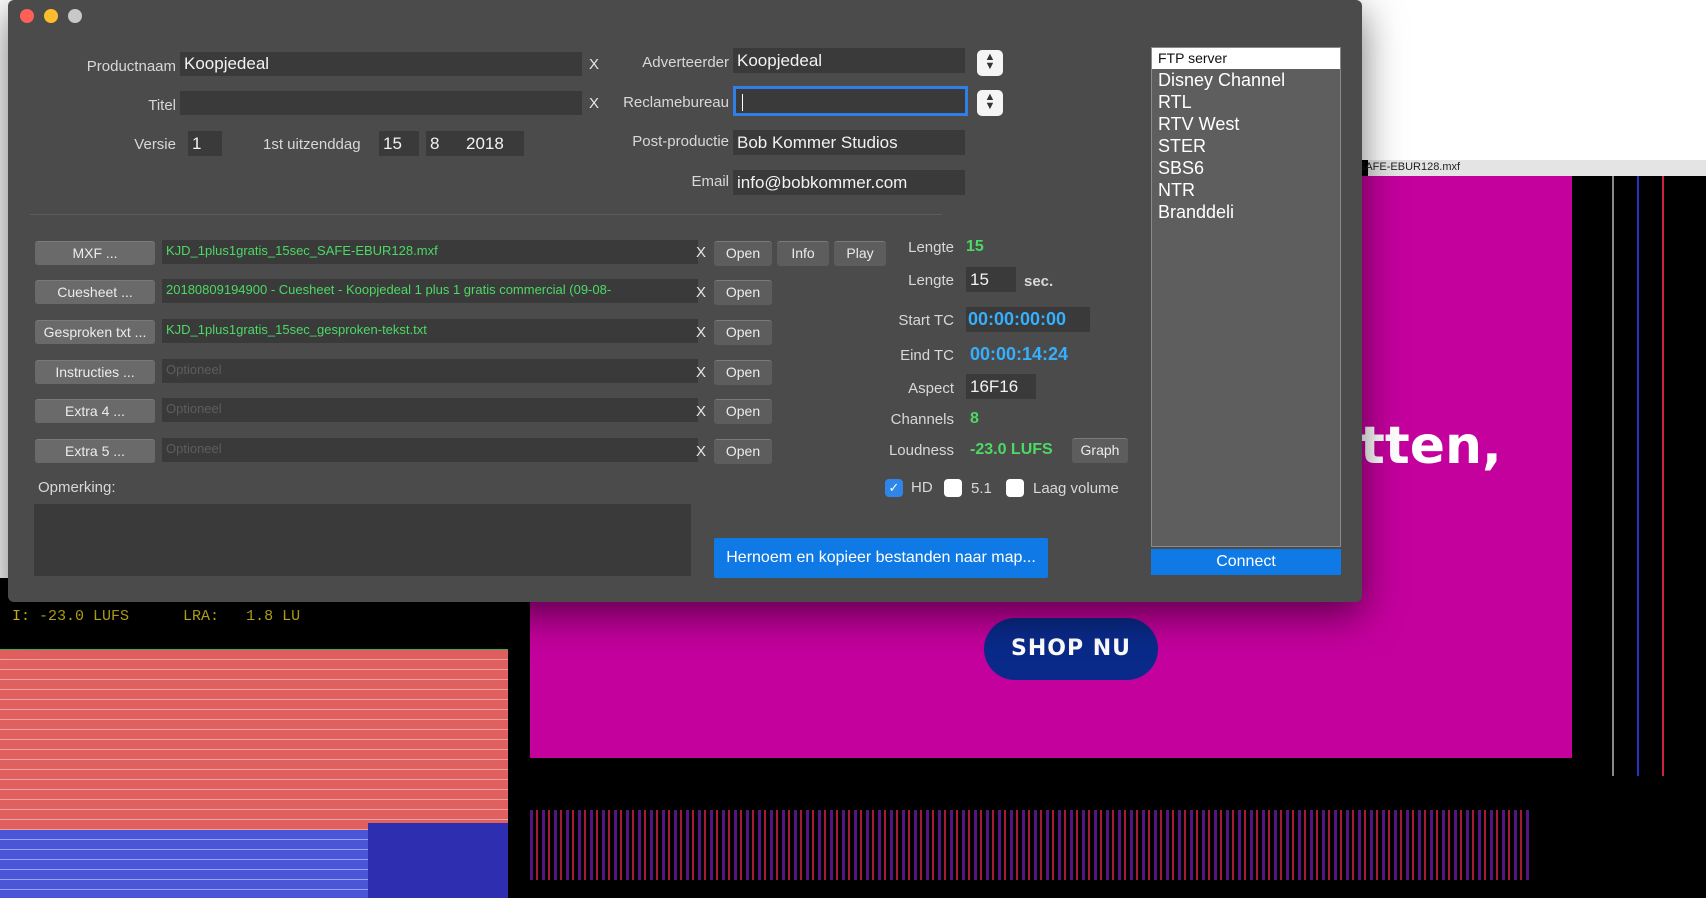 The height and width of the screenshot is (898, 1706). I want to click on zoom-window-button, so click(75, 16).